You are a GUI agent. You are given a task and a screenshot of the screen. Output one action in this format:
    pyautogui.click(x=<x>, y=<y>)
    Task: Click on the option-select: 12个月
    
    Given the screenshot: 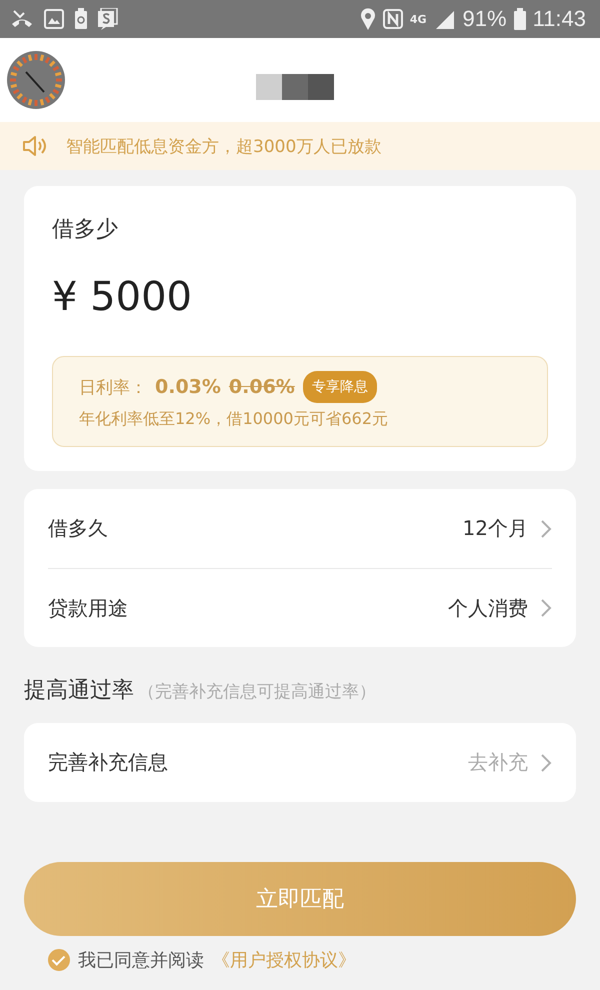 What is the action you would take?
    pyautogui.click(x=507, y=528)
    